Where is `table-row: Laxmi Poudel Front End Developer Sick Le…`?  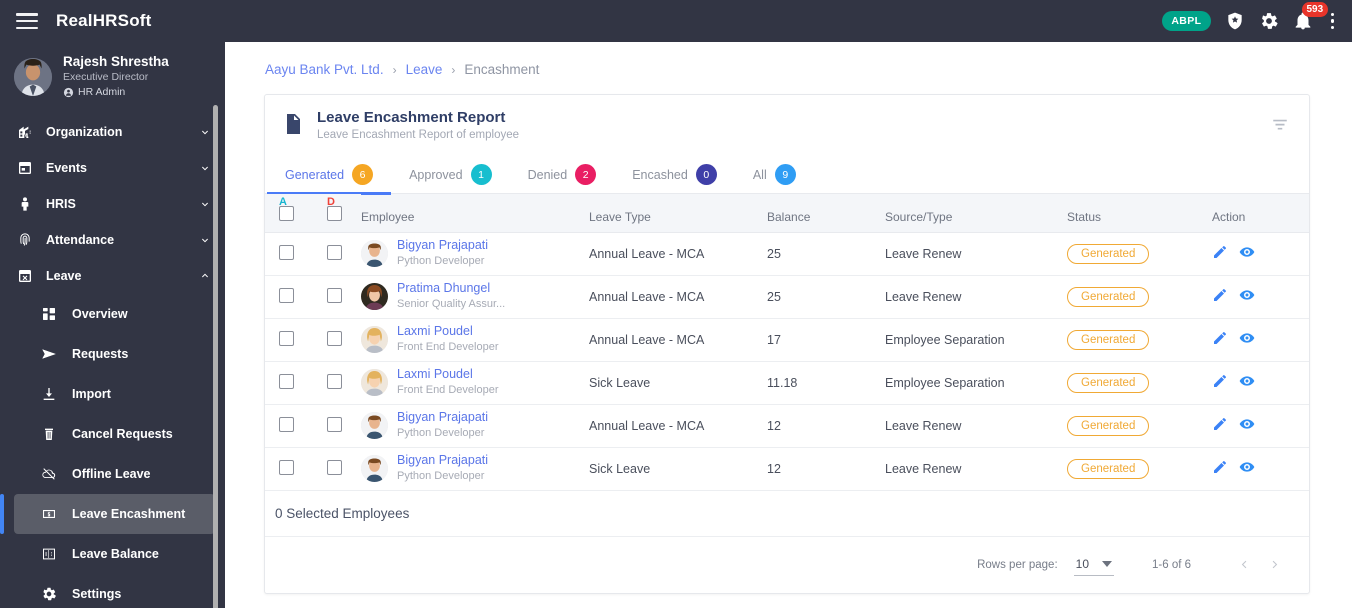 table-row: Laxmi Poudel Front End Developer Sick Le… is located at coordinates (787, 383).